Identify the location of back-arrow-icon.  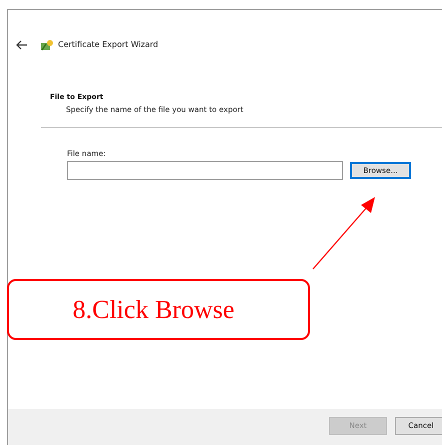
(22, 45).